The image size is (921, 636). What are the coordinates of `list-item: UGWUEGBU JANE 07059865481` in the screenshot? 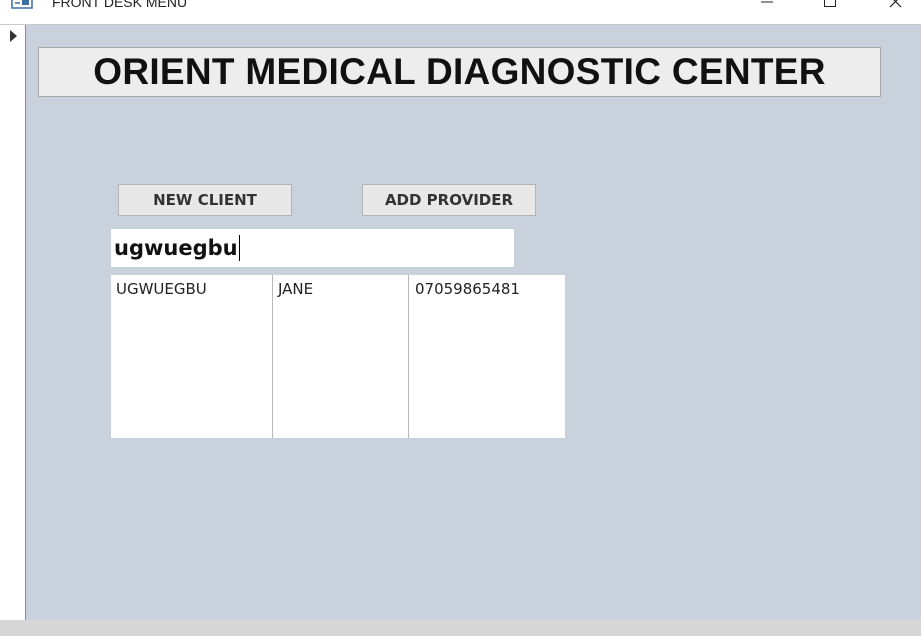 It's located at (338, 286).